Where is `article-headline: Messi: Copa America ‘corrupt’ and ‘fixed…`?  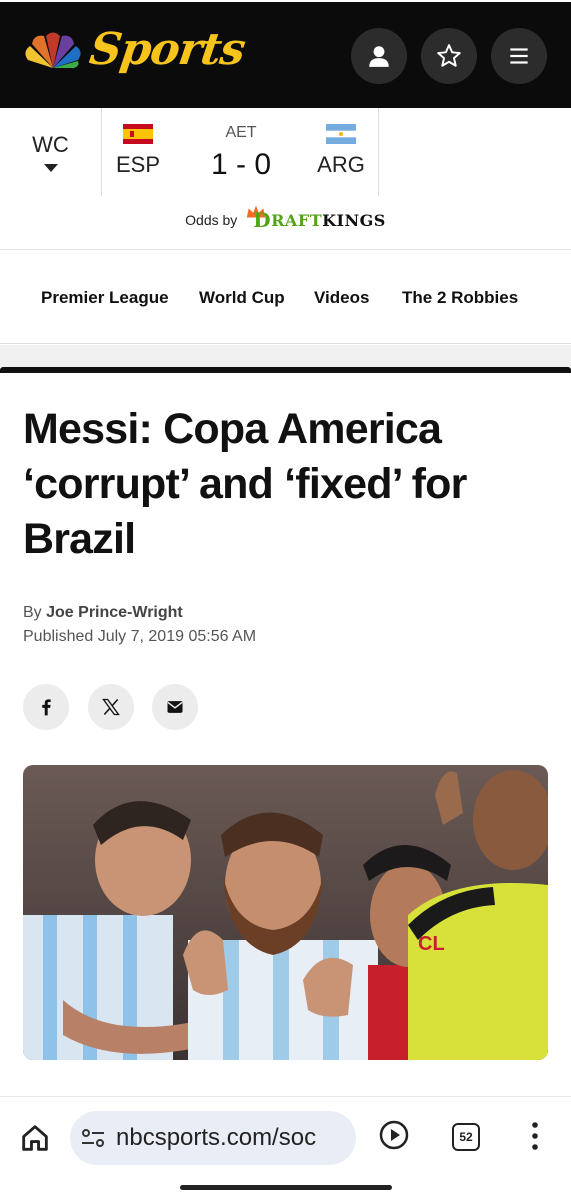 article-headline: Messi: Copa America ‘corrupt’ and ‘fixed… is located at coordinates (245, 484).